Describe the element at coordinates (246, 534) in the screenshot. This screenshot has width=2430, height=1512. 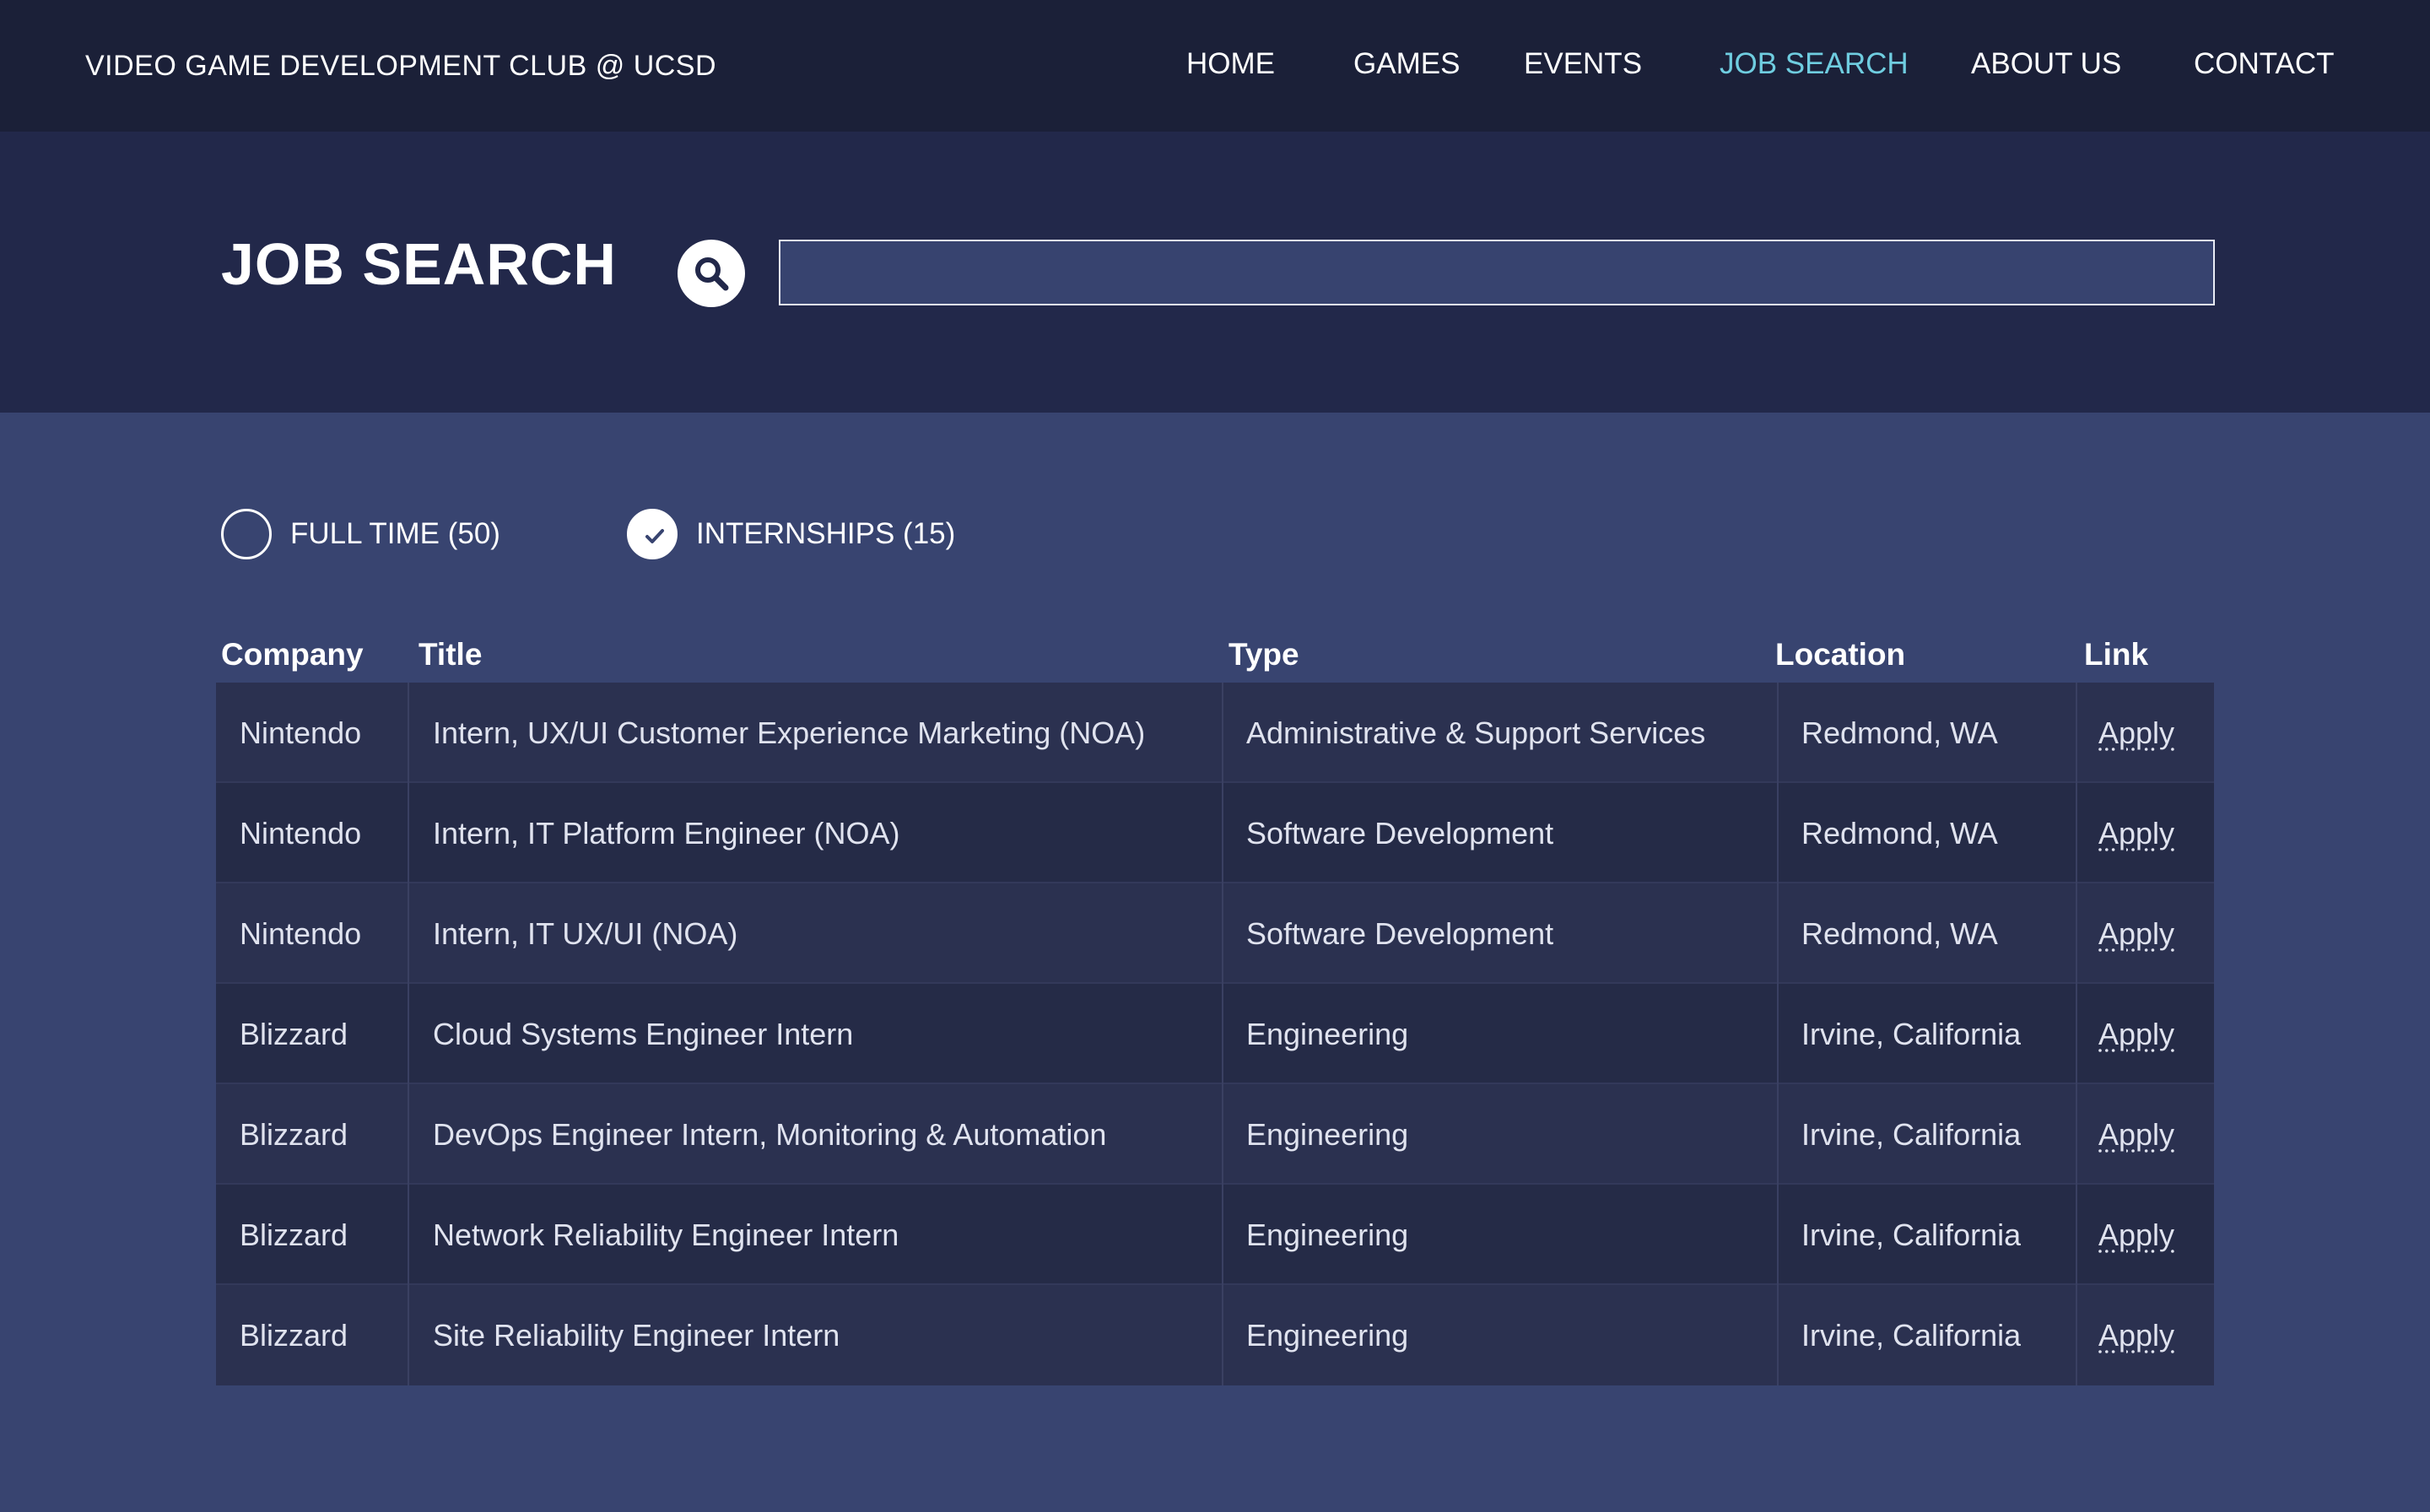
I see `full-time-radio` at that location.